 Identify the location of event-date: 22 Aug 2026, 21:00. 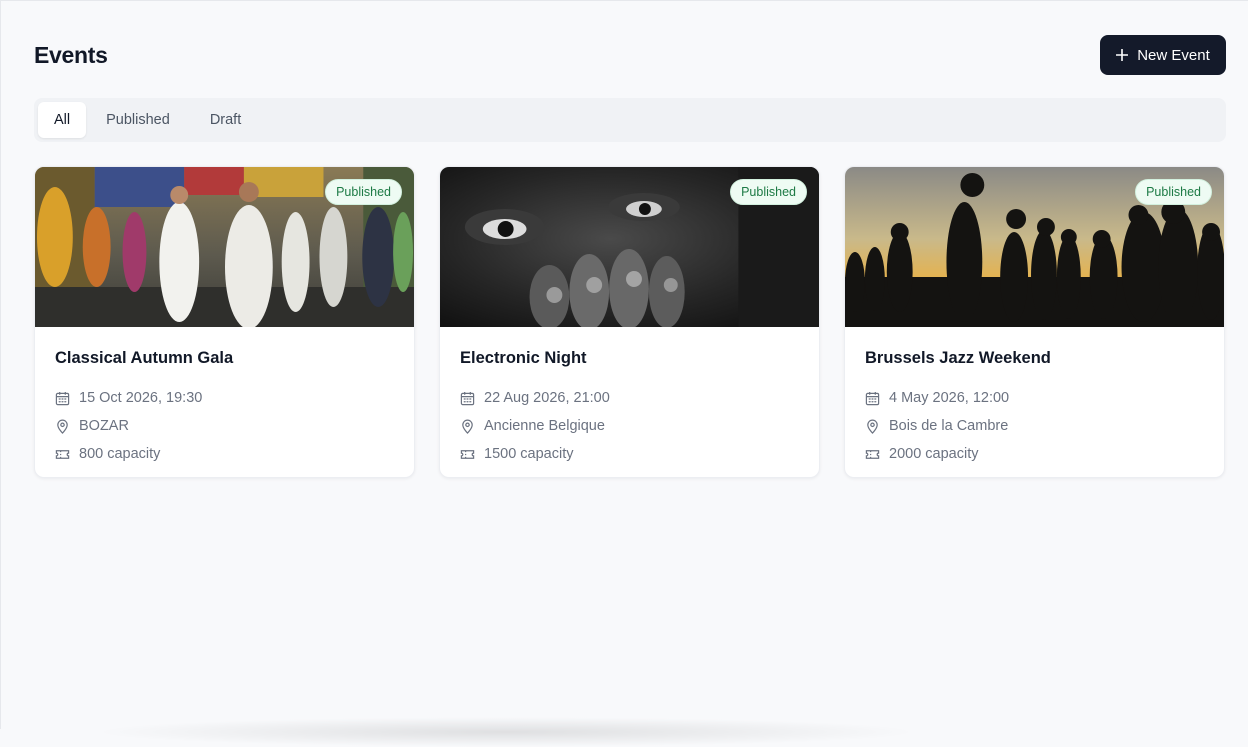
(547, 398).